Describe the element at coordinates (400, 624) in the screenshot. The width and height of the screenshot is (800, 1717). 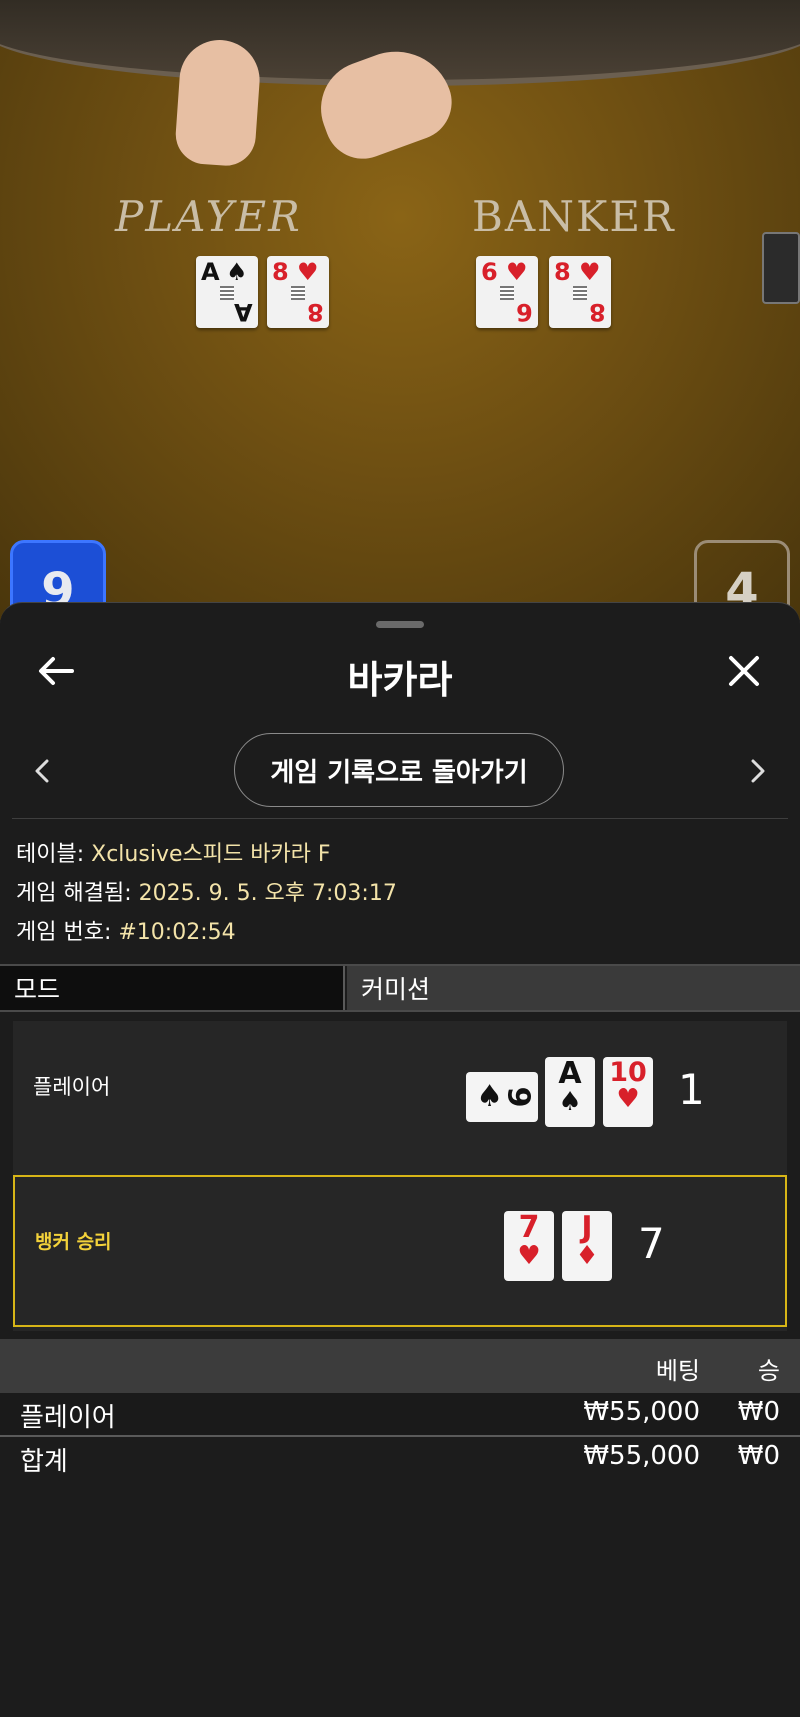
I see `drag-handle` at that location.